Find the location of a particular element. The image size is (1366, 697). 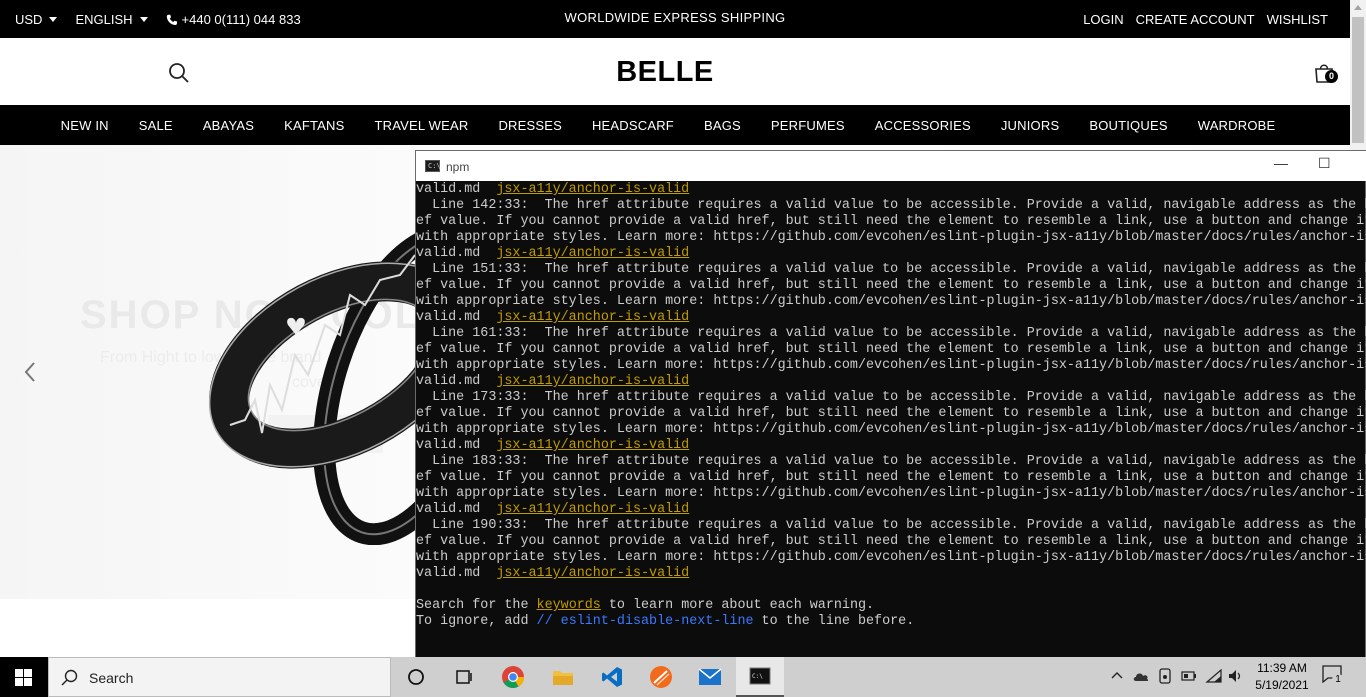

nav-item-kaftans: KAFTANS is located at coordinates (314, 125).